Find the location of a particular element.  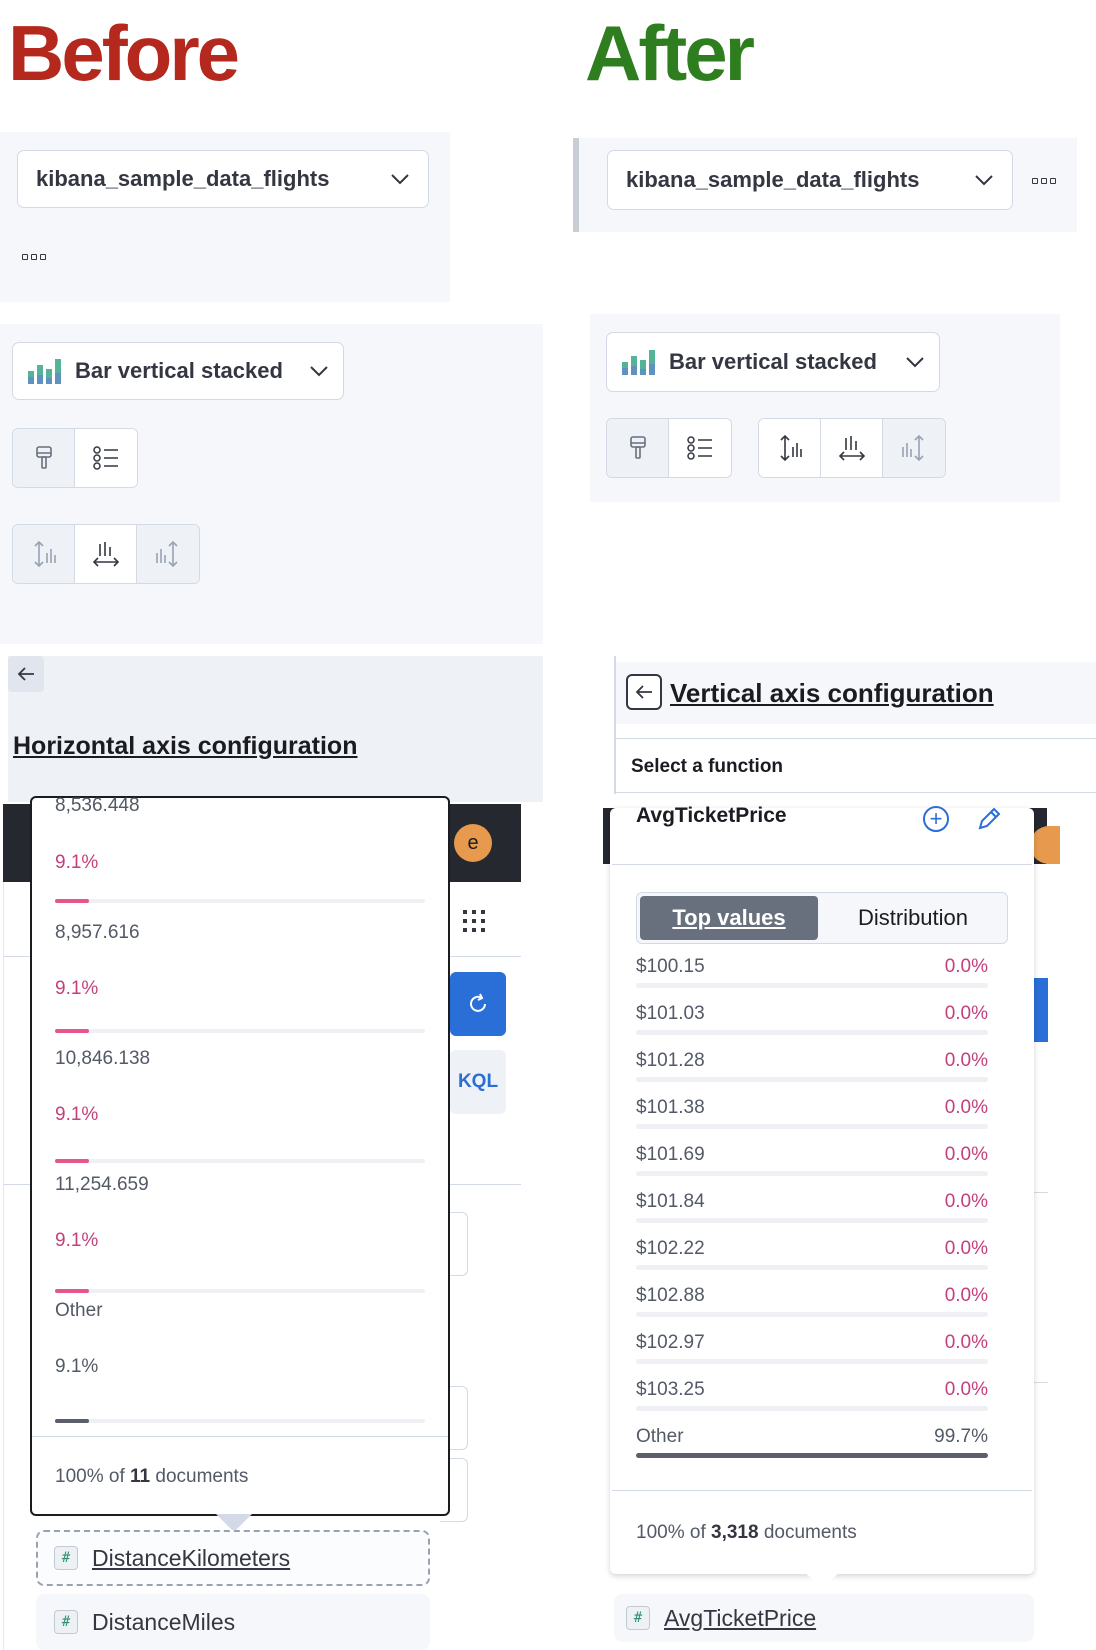

list-item: $102.97 0.0% is located at coordinates (812, 1348).